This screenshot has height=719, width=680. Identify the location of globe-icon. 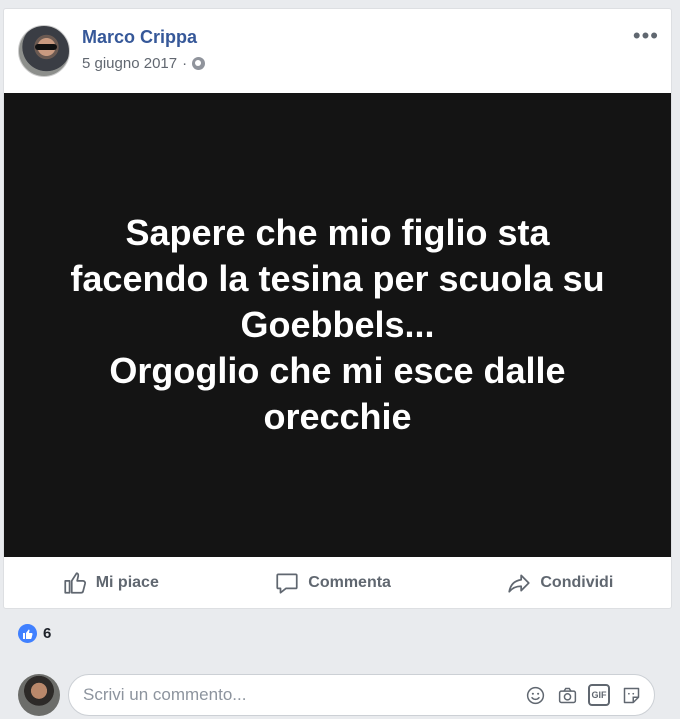
(199, 63).